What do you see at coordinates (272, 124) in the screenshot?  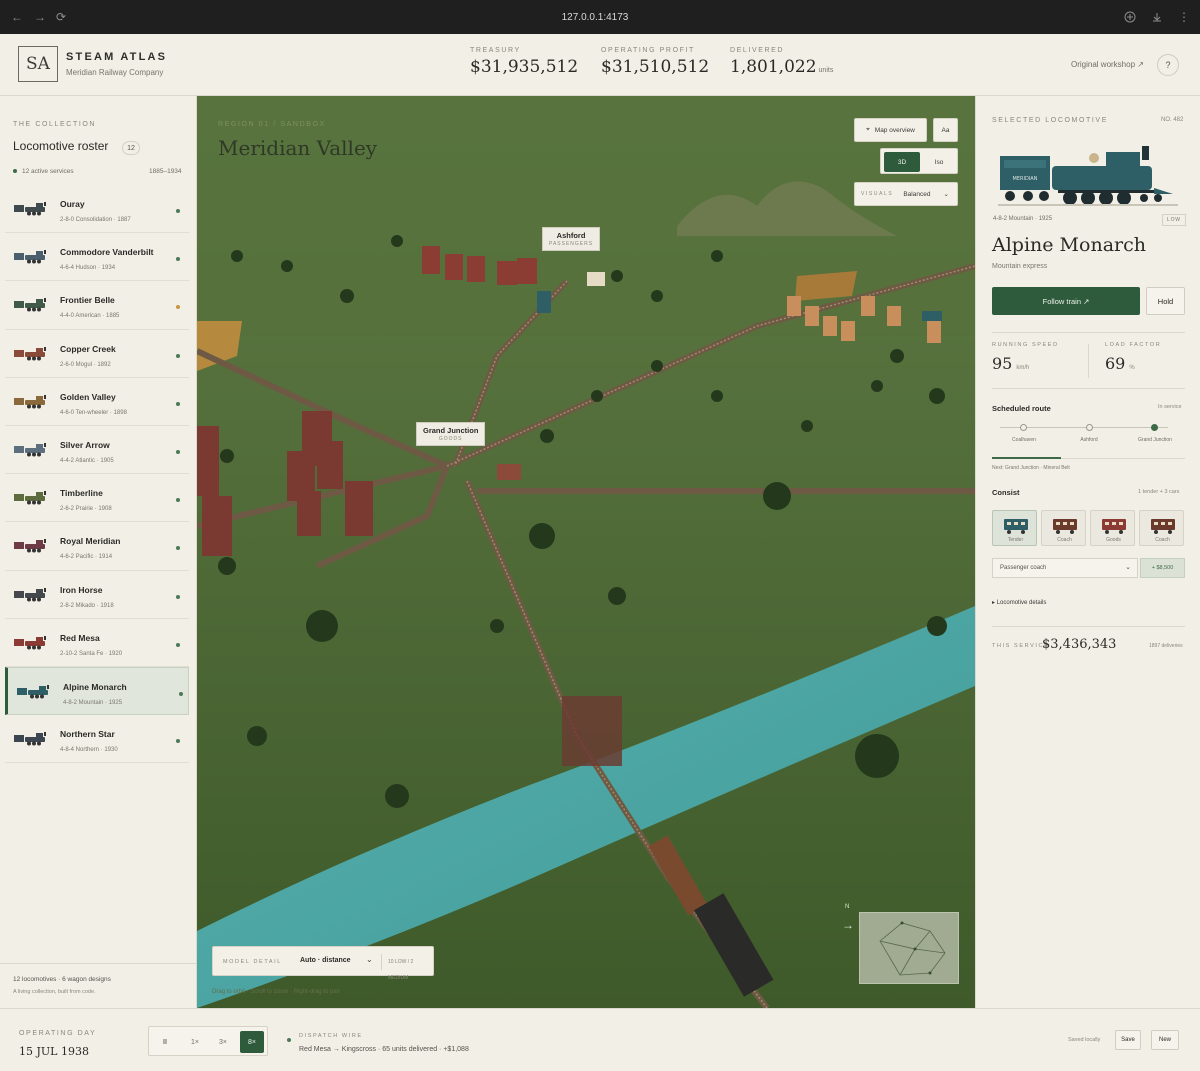 I see `region-label: REGION 01 / SANDBOX` at bounding box center [272, 124].